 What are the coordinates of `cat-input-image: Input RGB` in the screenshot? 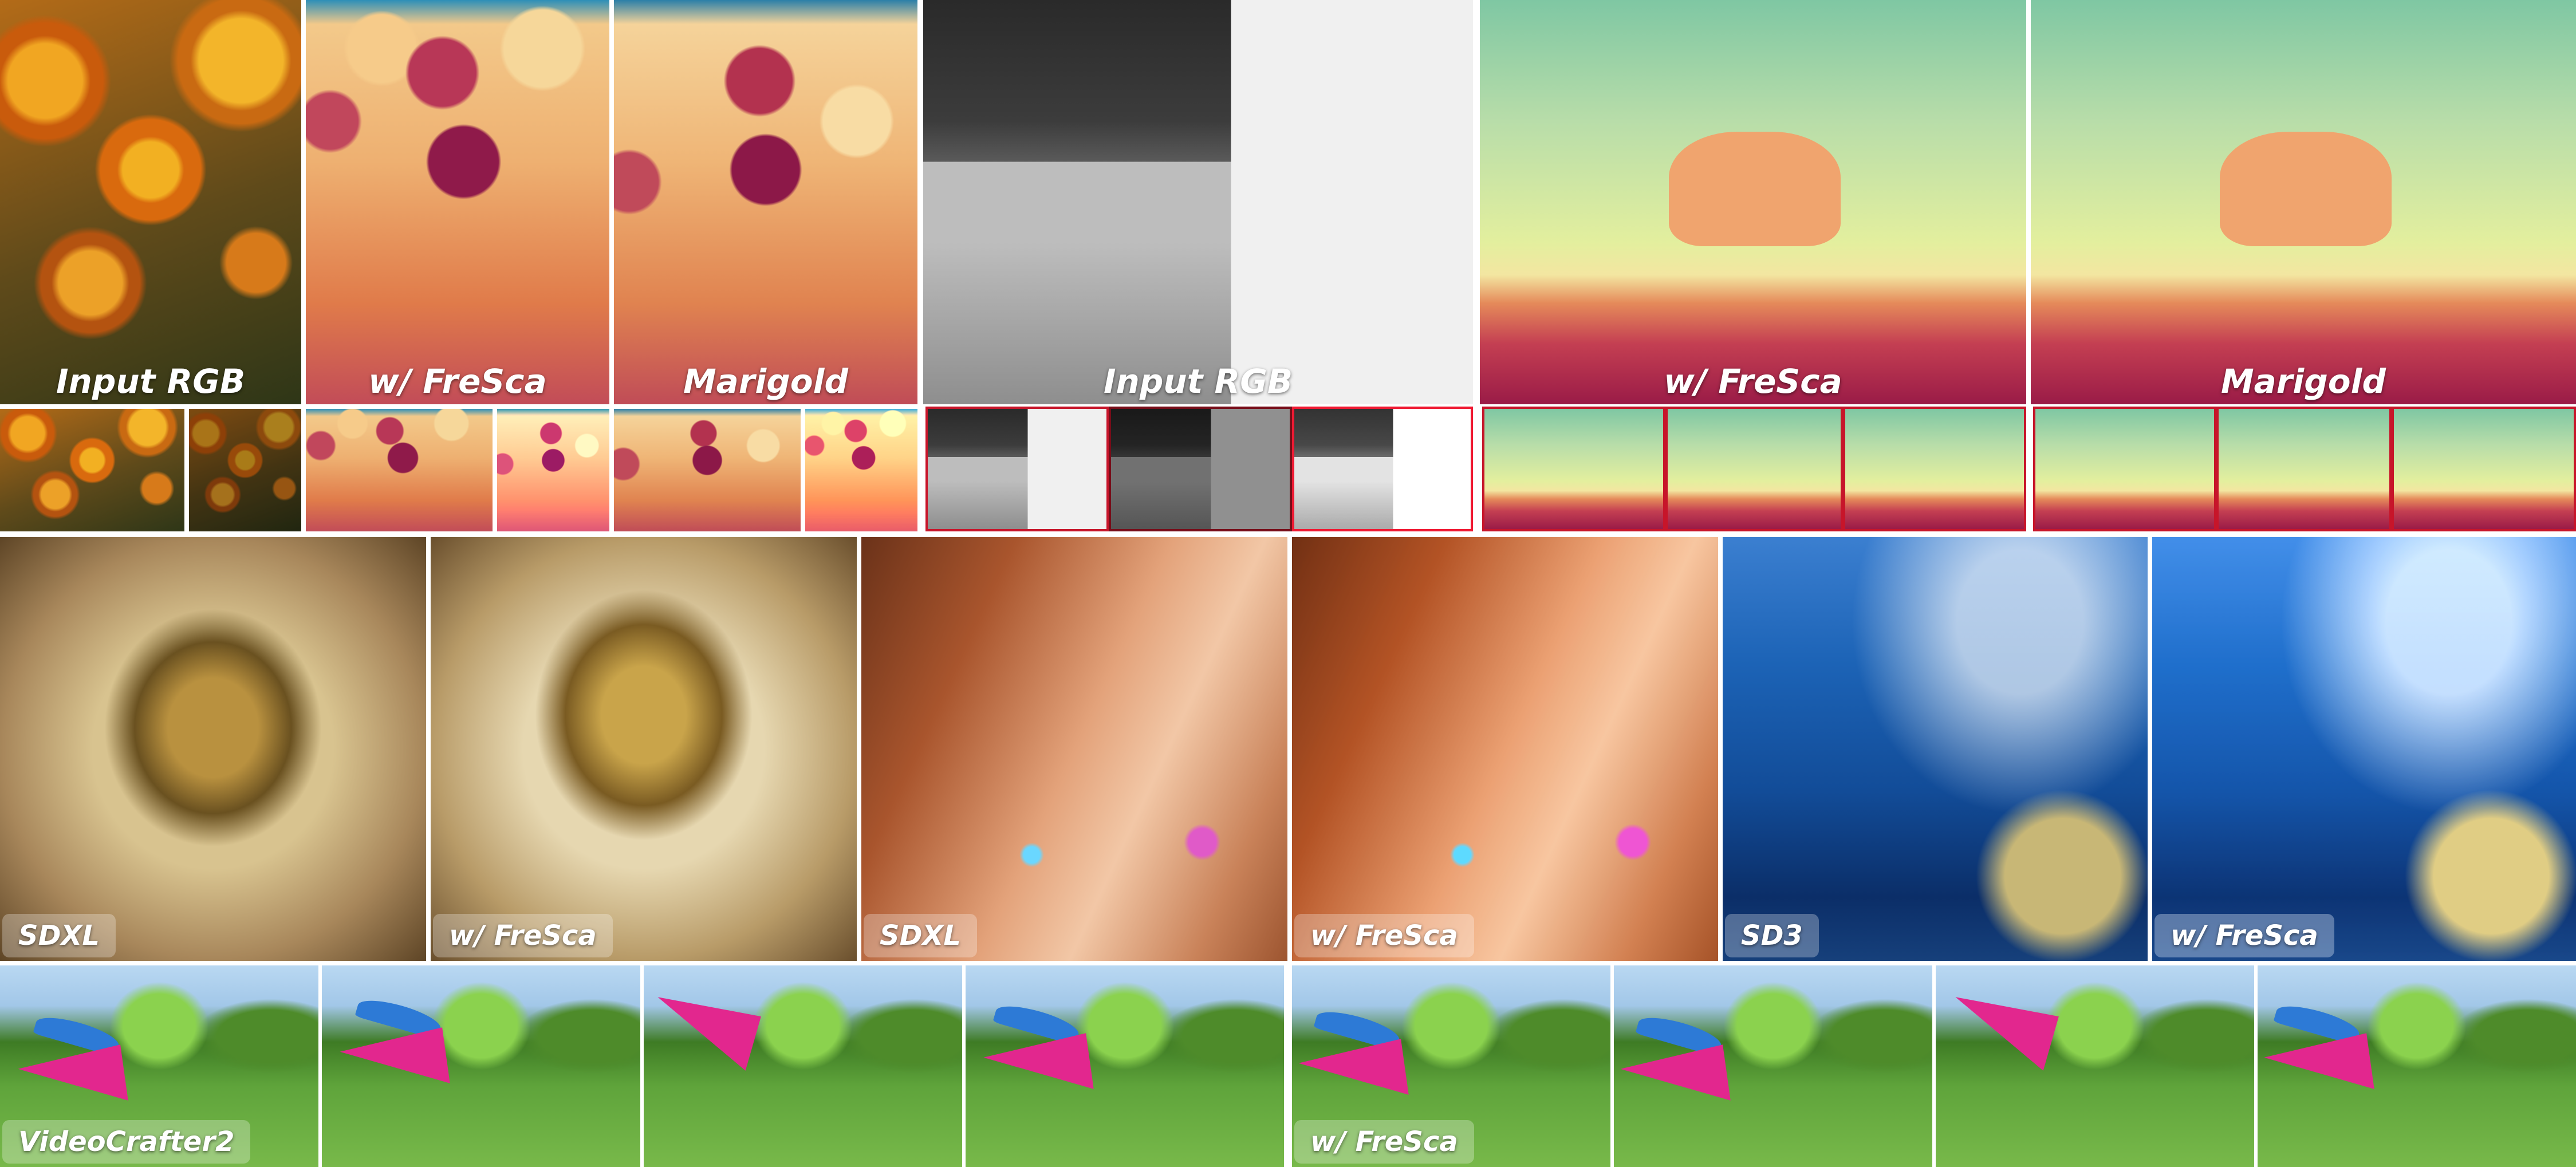 It's located at (1198, 202).